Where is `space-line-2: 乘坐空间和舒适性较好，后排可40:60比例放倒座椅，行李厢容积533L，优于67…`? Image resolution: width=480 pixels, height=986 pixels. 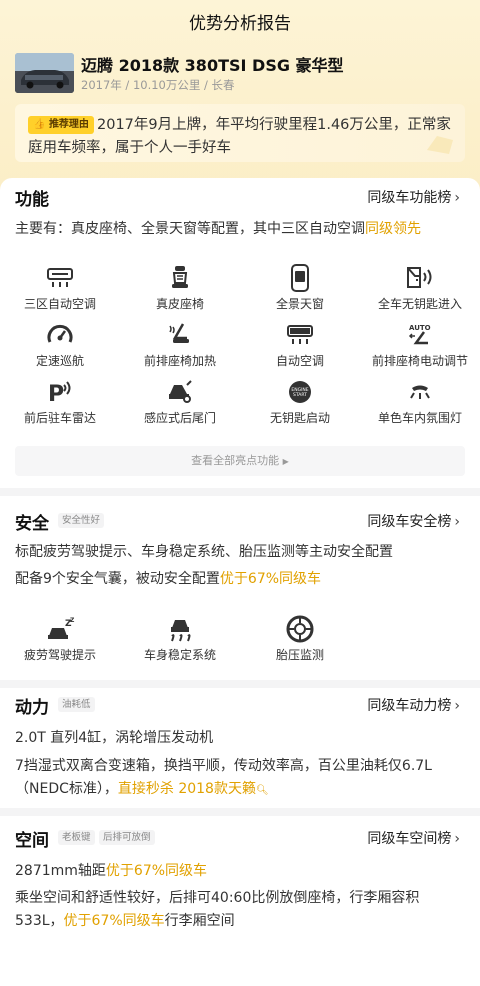 space-line-2: 乘坐空间和舒适性较好，后排可40:60比例放倒座椅，行李厢容积533L，优于67… is located at coordinates (217, 909).